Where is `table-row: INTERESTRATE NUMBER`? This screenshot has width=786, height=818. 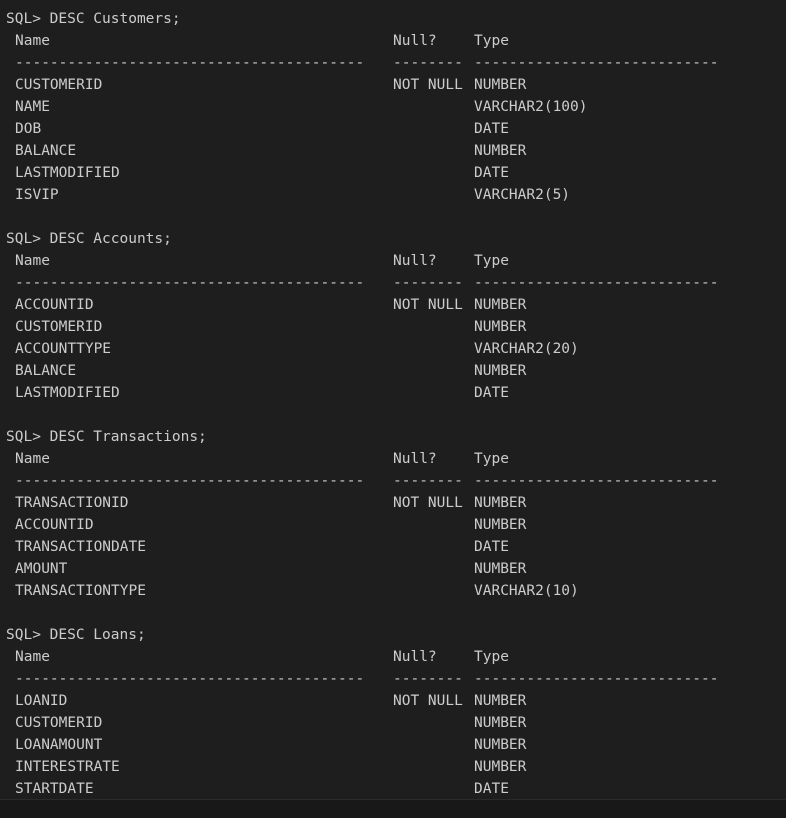 table-row: INTERESTRATE NUMBER is located at coordinates (396, 767).